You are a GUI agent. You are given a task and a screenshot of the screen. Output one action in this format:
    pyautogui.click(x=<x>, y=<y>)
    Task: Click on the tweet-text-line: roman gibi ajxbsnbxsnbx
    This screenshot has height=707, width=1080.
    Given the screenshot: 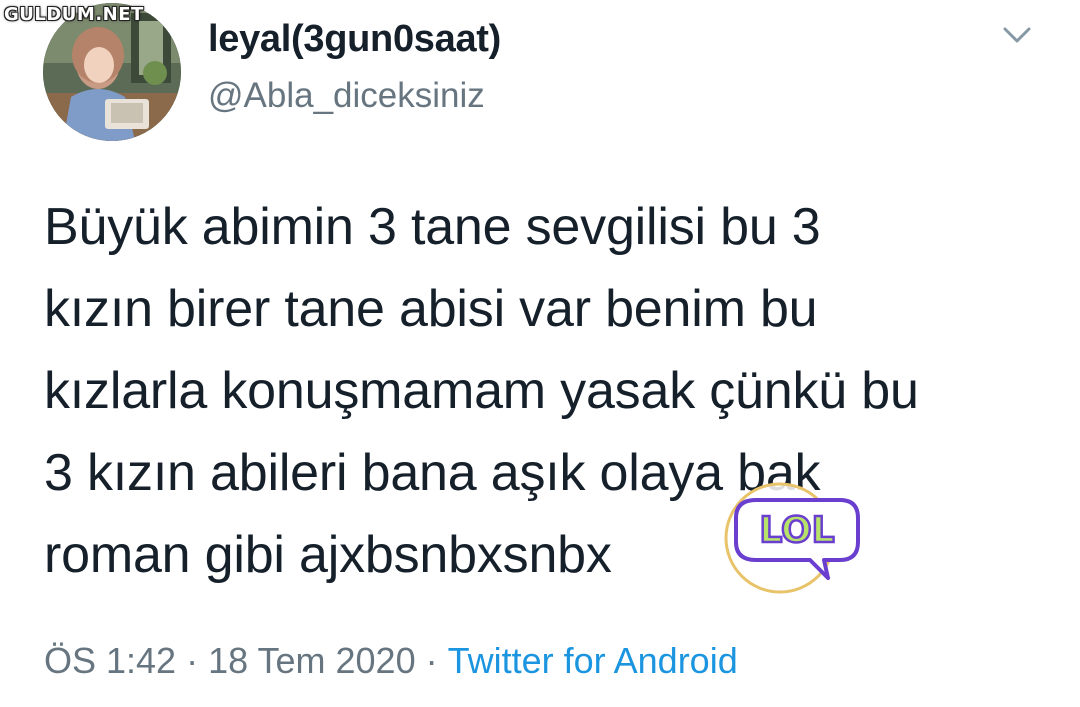 What is the action you would take?
    pyautogui.click(x=328, y=555)
    